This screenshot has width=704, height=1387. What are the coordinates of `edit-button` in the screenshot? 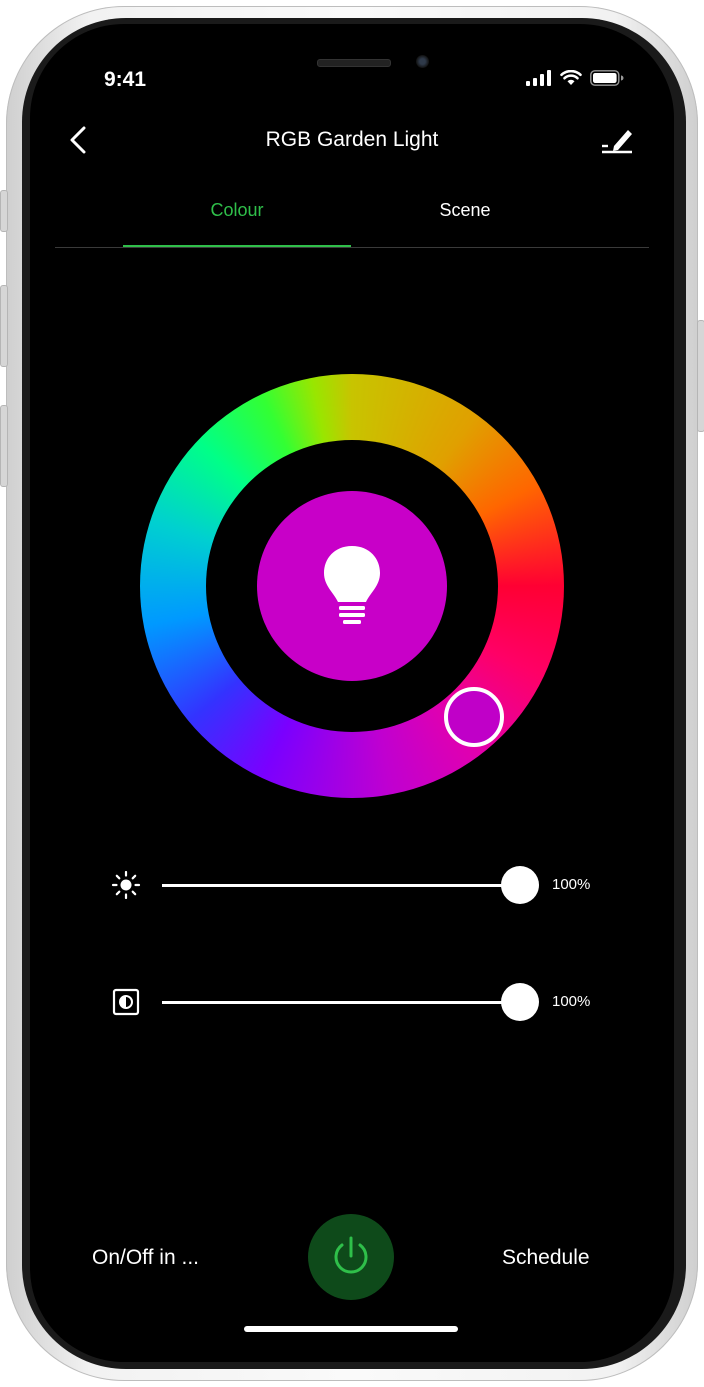 It's located at (618, 140).